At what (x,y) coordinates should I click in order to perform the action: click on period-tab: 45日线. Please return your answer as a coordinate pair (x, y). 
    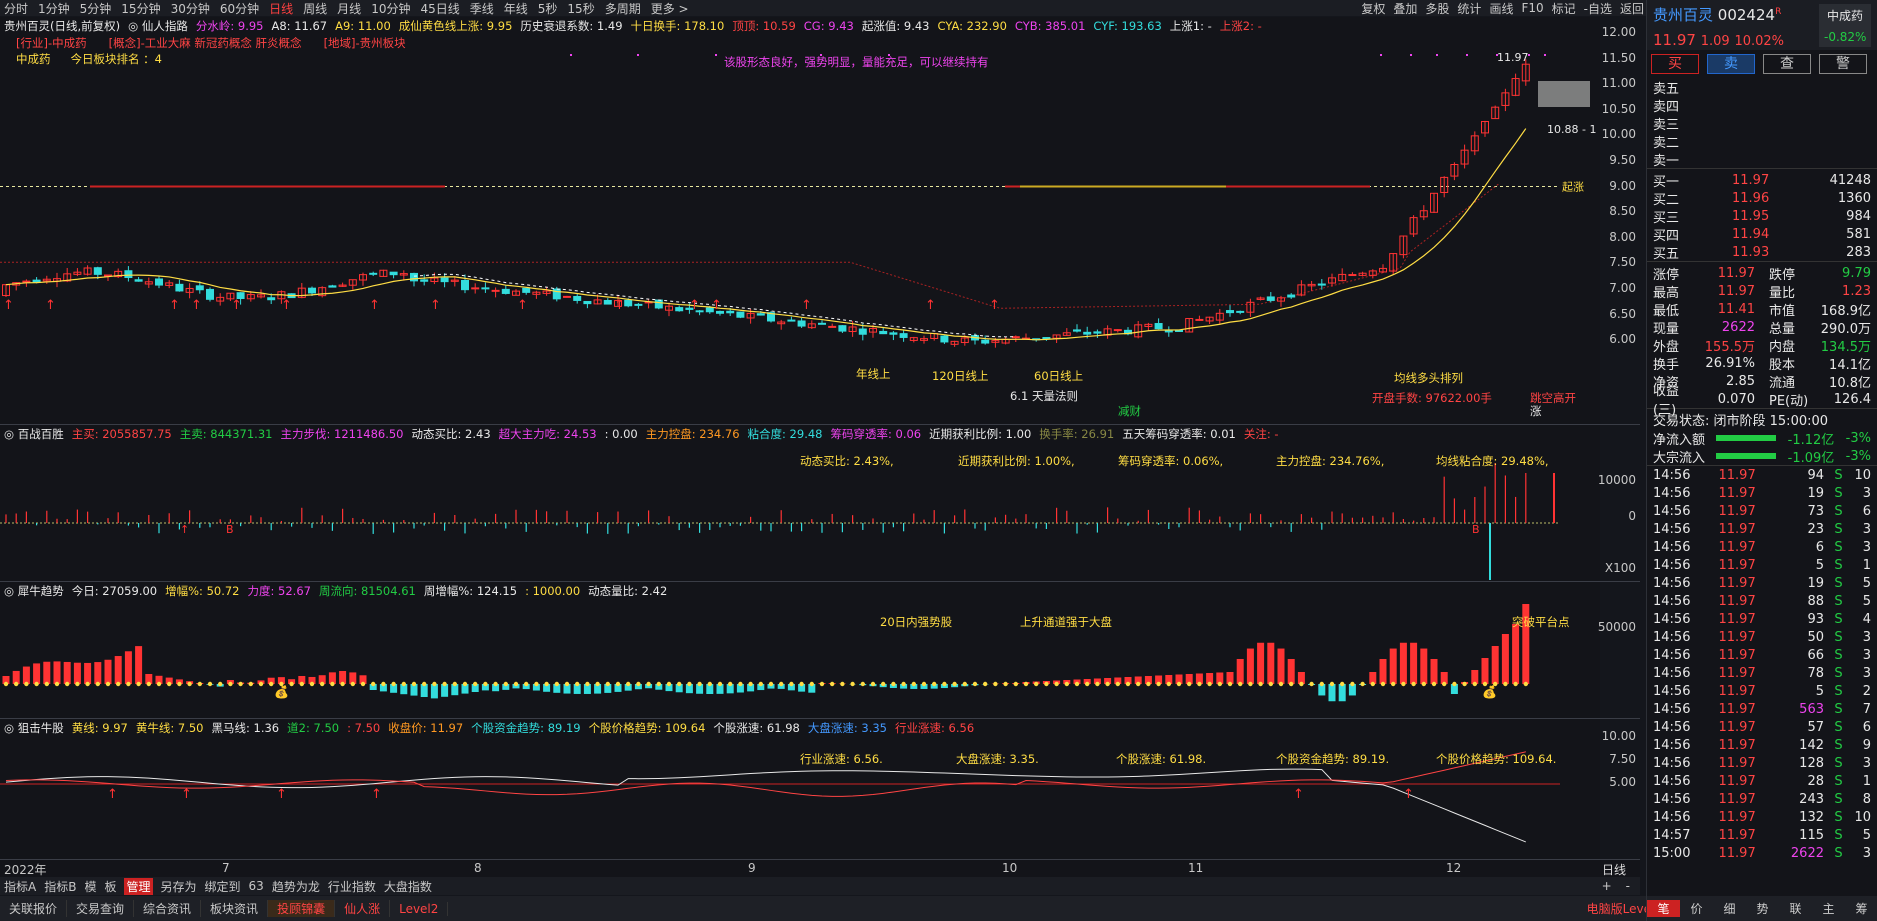
    Looking at the image, I should click on (439, 8).